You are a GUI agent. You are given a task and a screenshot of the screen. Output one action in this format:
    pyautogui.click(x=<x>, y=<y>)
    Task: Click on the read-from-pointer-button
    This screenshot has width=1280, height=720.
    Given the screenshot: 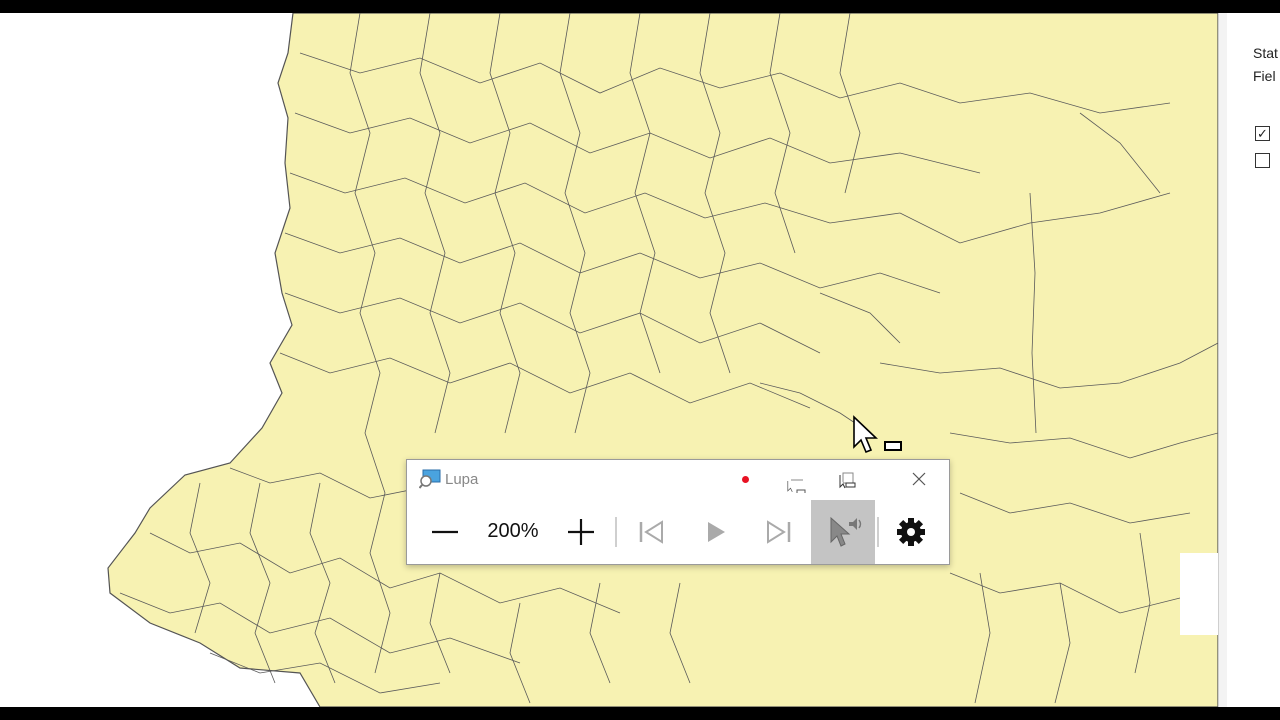 What is the action you would take?
    pyautogui.click(x=843, y=532)
    